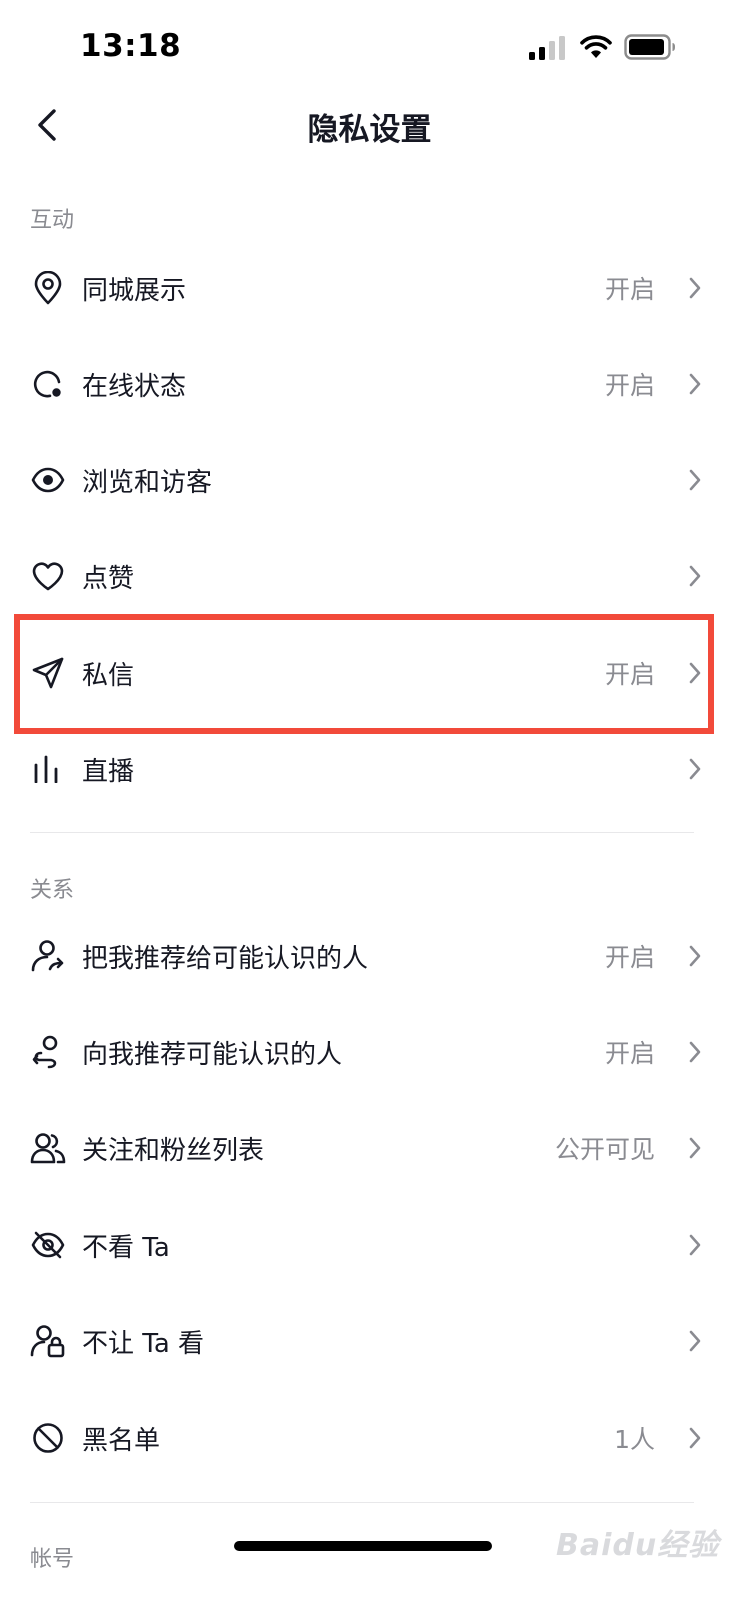  Describe the element at coordinates (48, 1245) in the screenshot. I see `eye-off-icon` at that location.